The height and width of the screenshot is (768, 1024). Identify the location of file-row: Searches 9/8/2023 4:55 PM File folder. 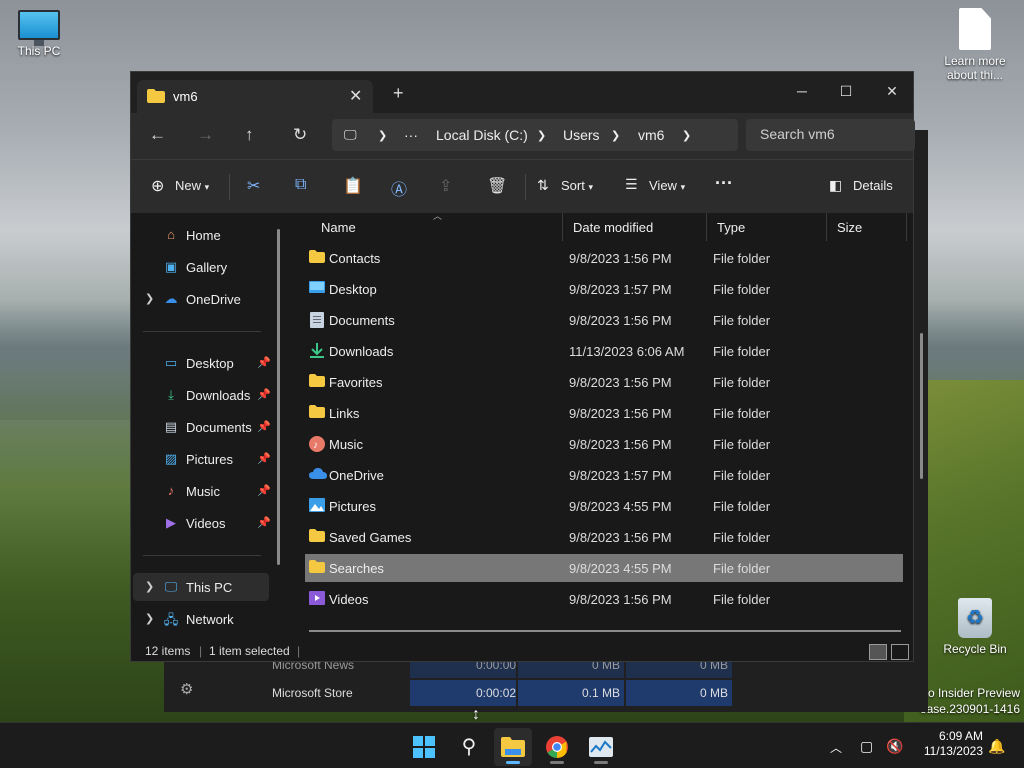
(604, 568).